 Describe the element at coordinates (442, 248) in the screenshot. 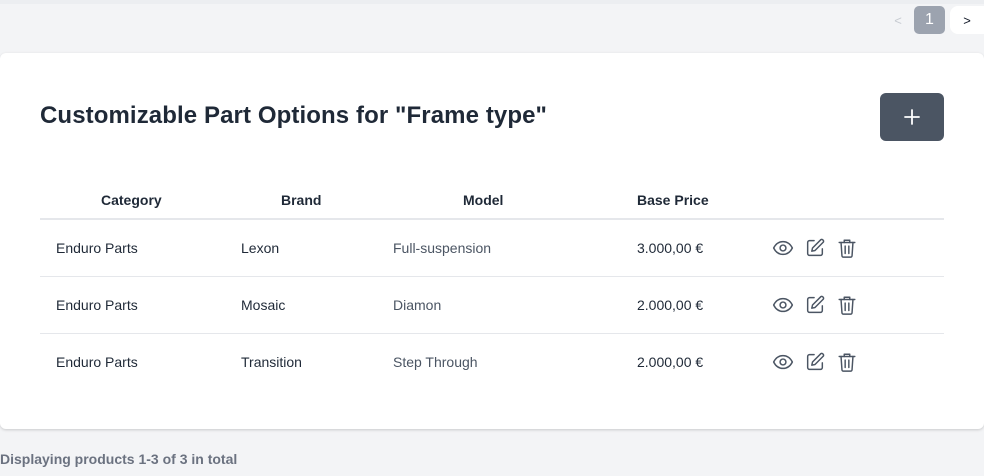

I see `model-cell: Full-suspension` at that location.